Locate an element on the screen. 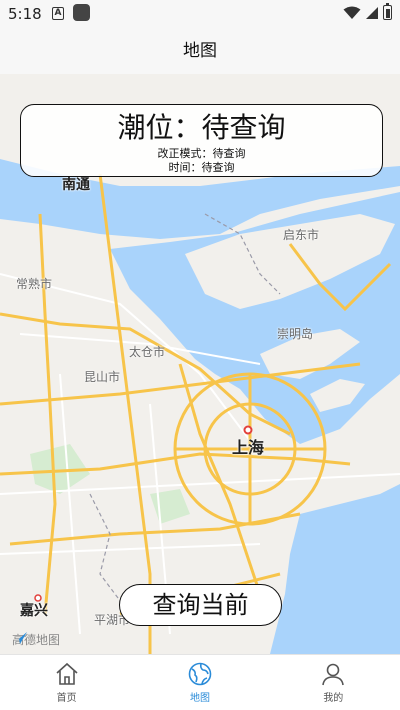 Image resolution: width=400 pixels, height=710 pixels. map-label-nantong: 南通 is located at coordinates (76, 185).